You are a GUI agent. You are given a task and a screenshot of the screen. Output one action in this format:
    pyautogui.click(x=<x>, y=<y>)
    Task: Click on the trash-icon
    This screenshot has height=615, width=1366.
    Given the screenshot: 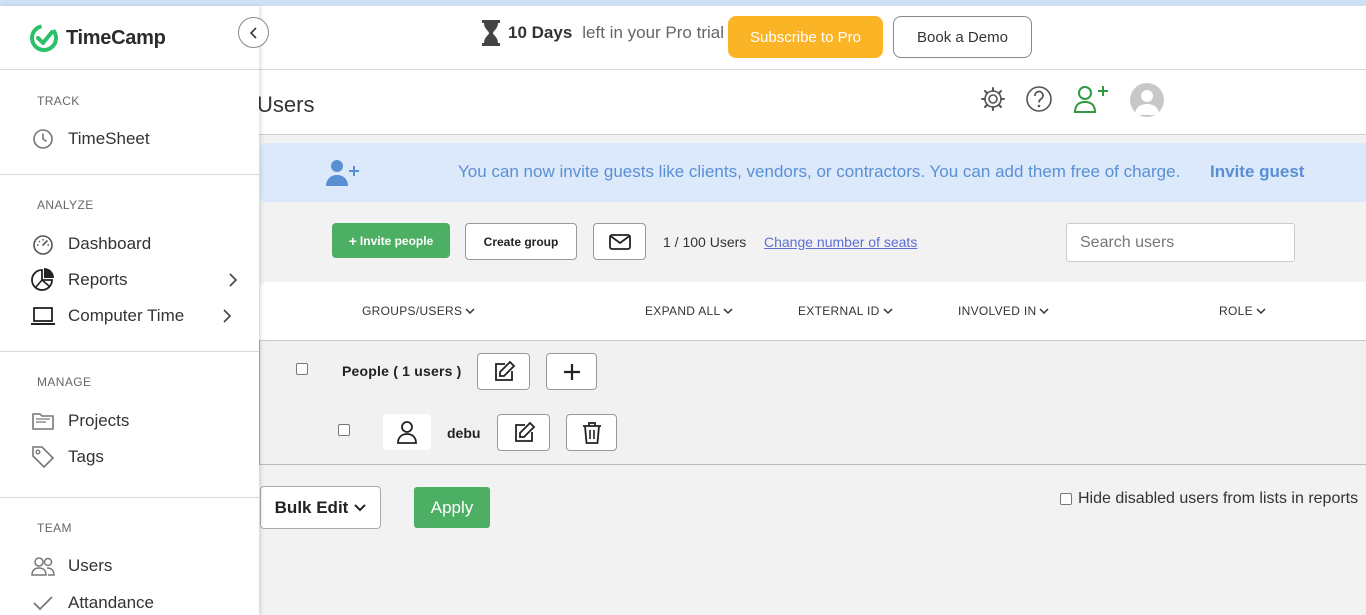 What is the action you would take?
    pyautogui.click(x=591, y=432)
    